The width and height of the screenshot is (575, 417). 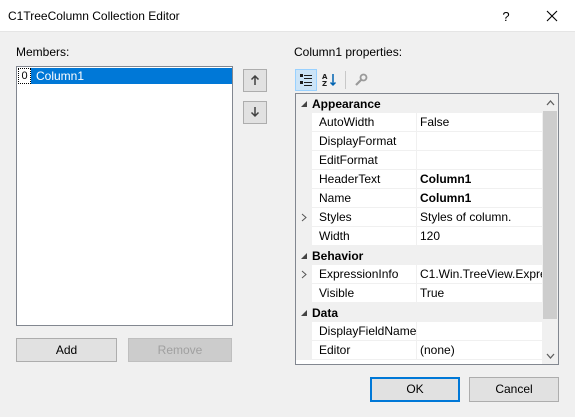 What do you see at coordinates (364, 160) in the screenshot?
I see `property-name: EditFormat` at bounding box center [364, 160].